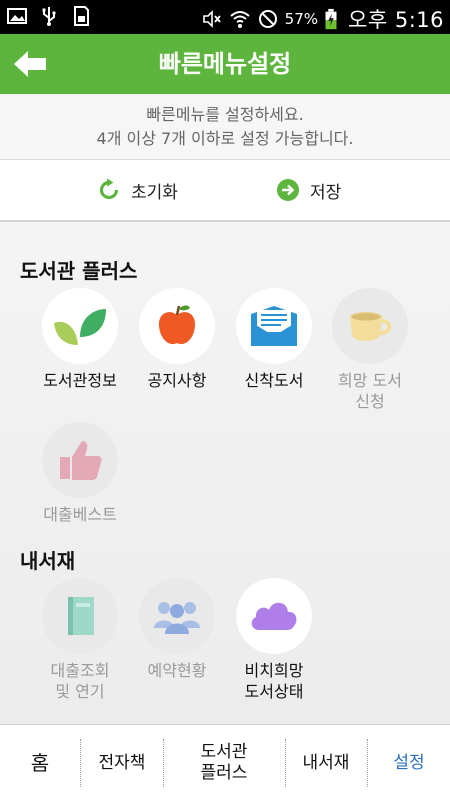 Image resolution: width=450 pixels, height=800 pixels. I want to click on tile-reservation: 예약현황, so click(177, 629).